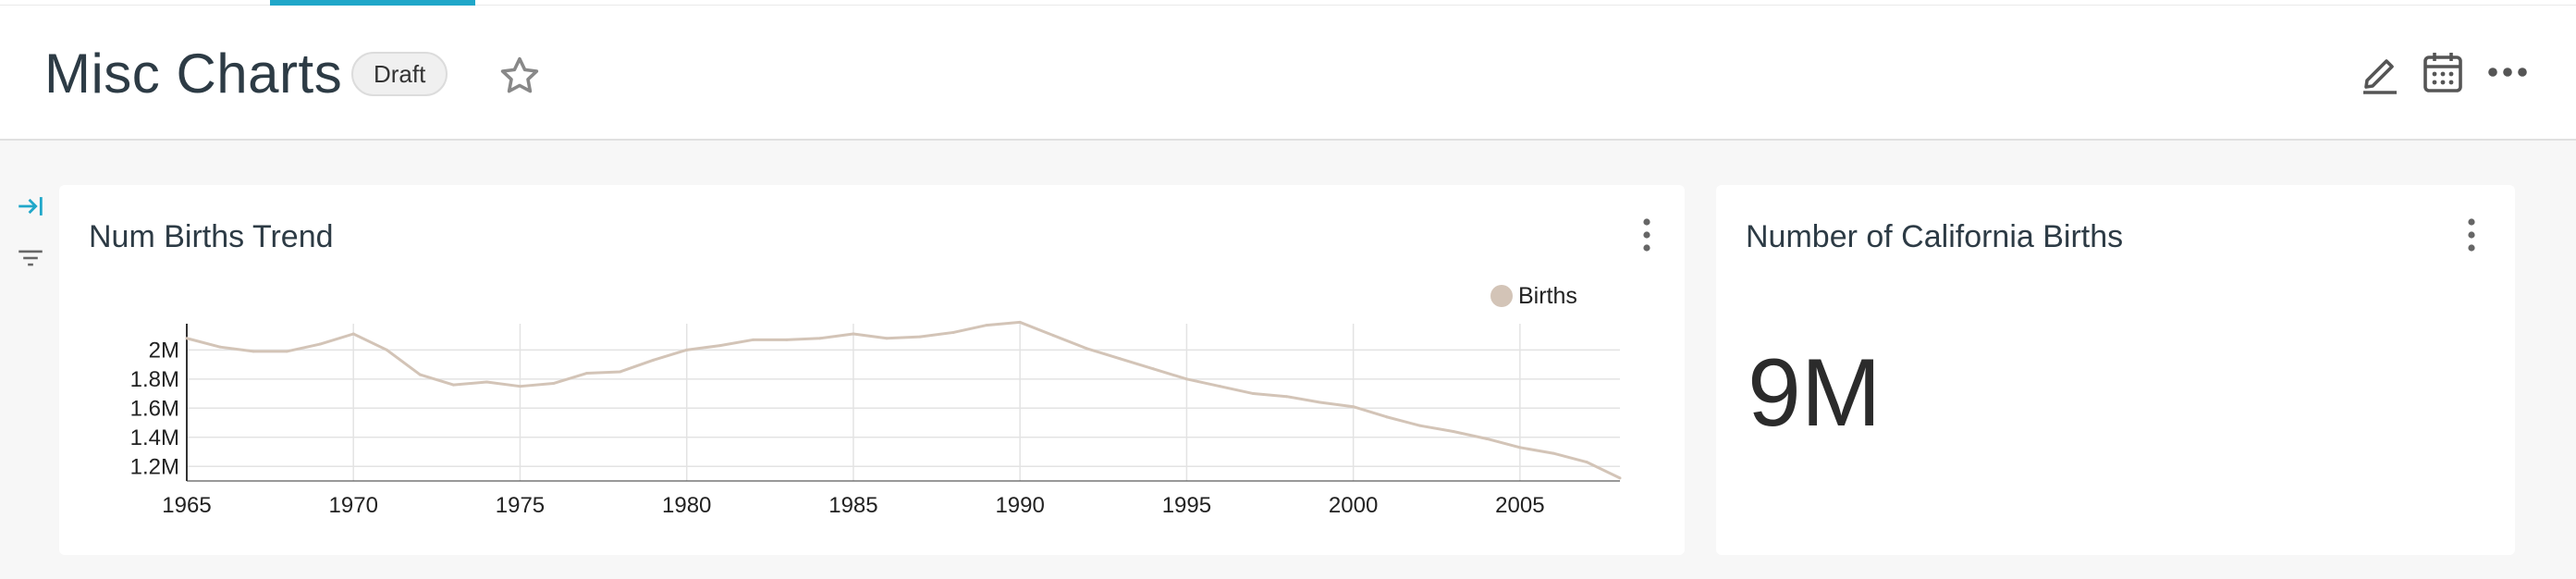  Describe the element at coordinates (164, 350) in the screenshot. I see `y-tick-label: 2M` at that location.